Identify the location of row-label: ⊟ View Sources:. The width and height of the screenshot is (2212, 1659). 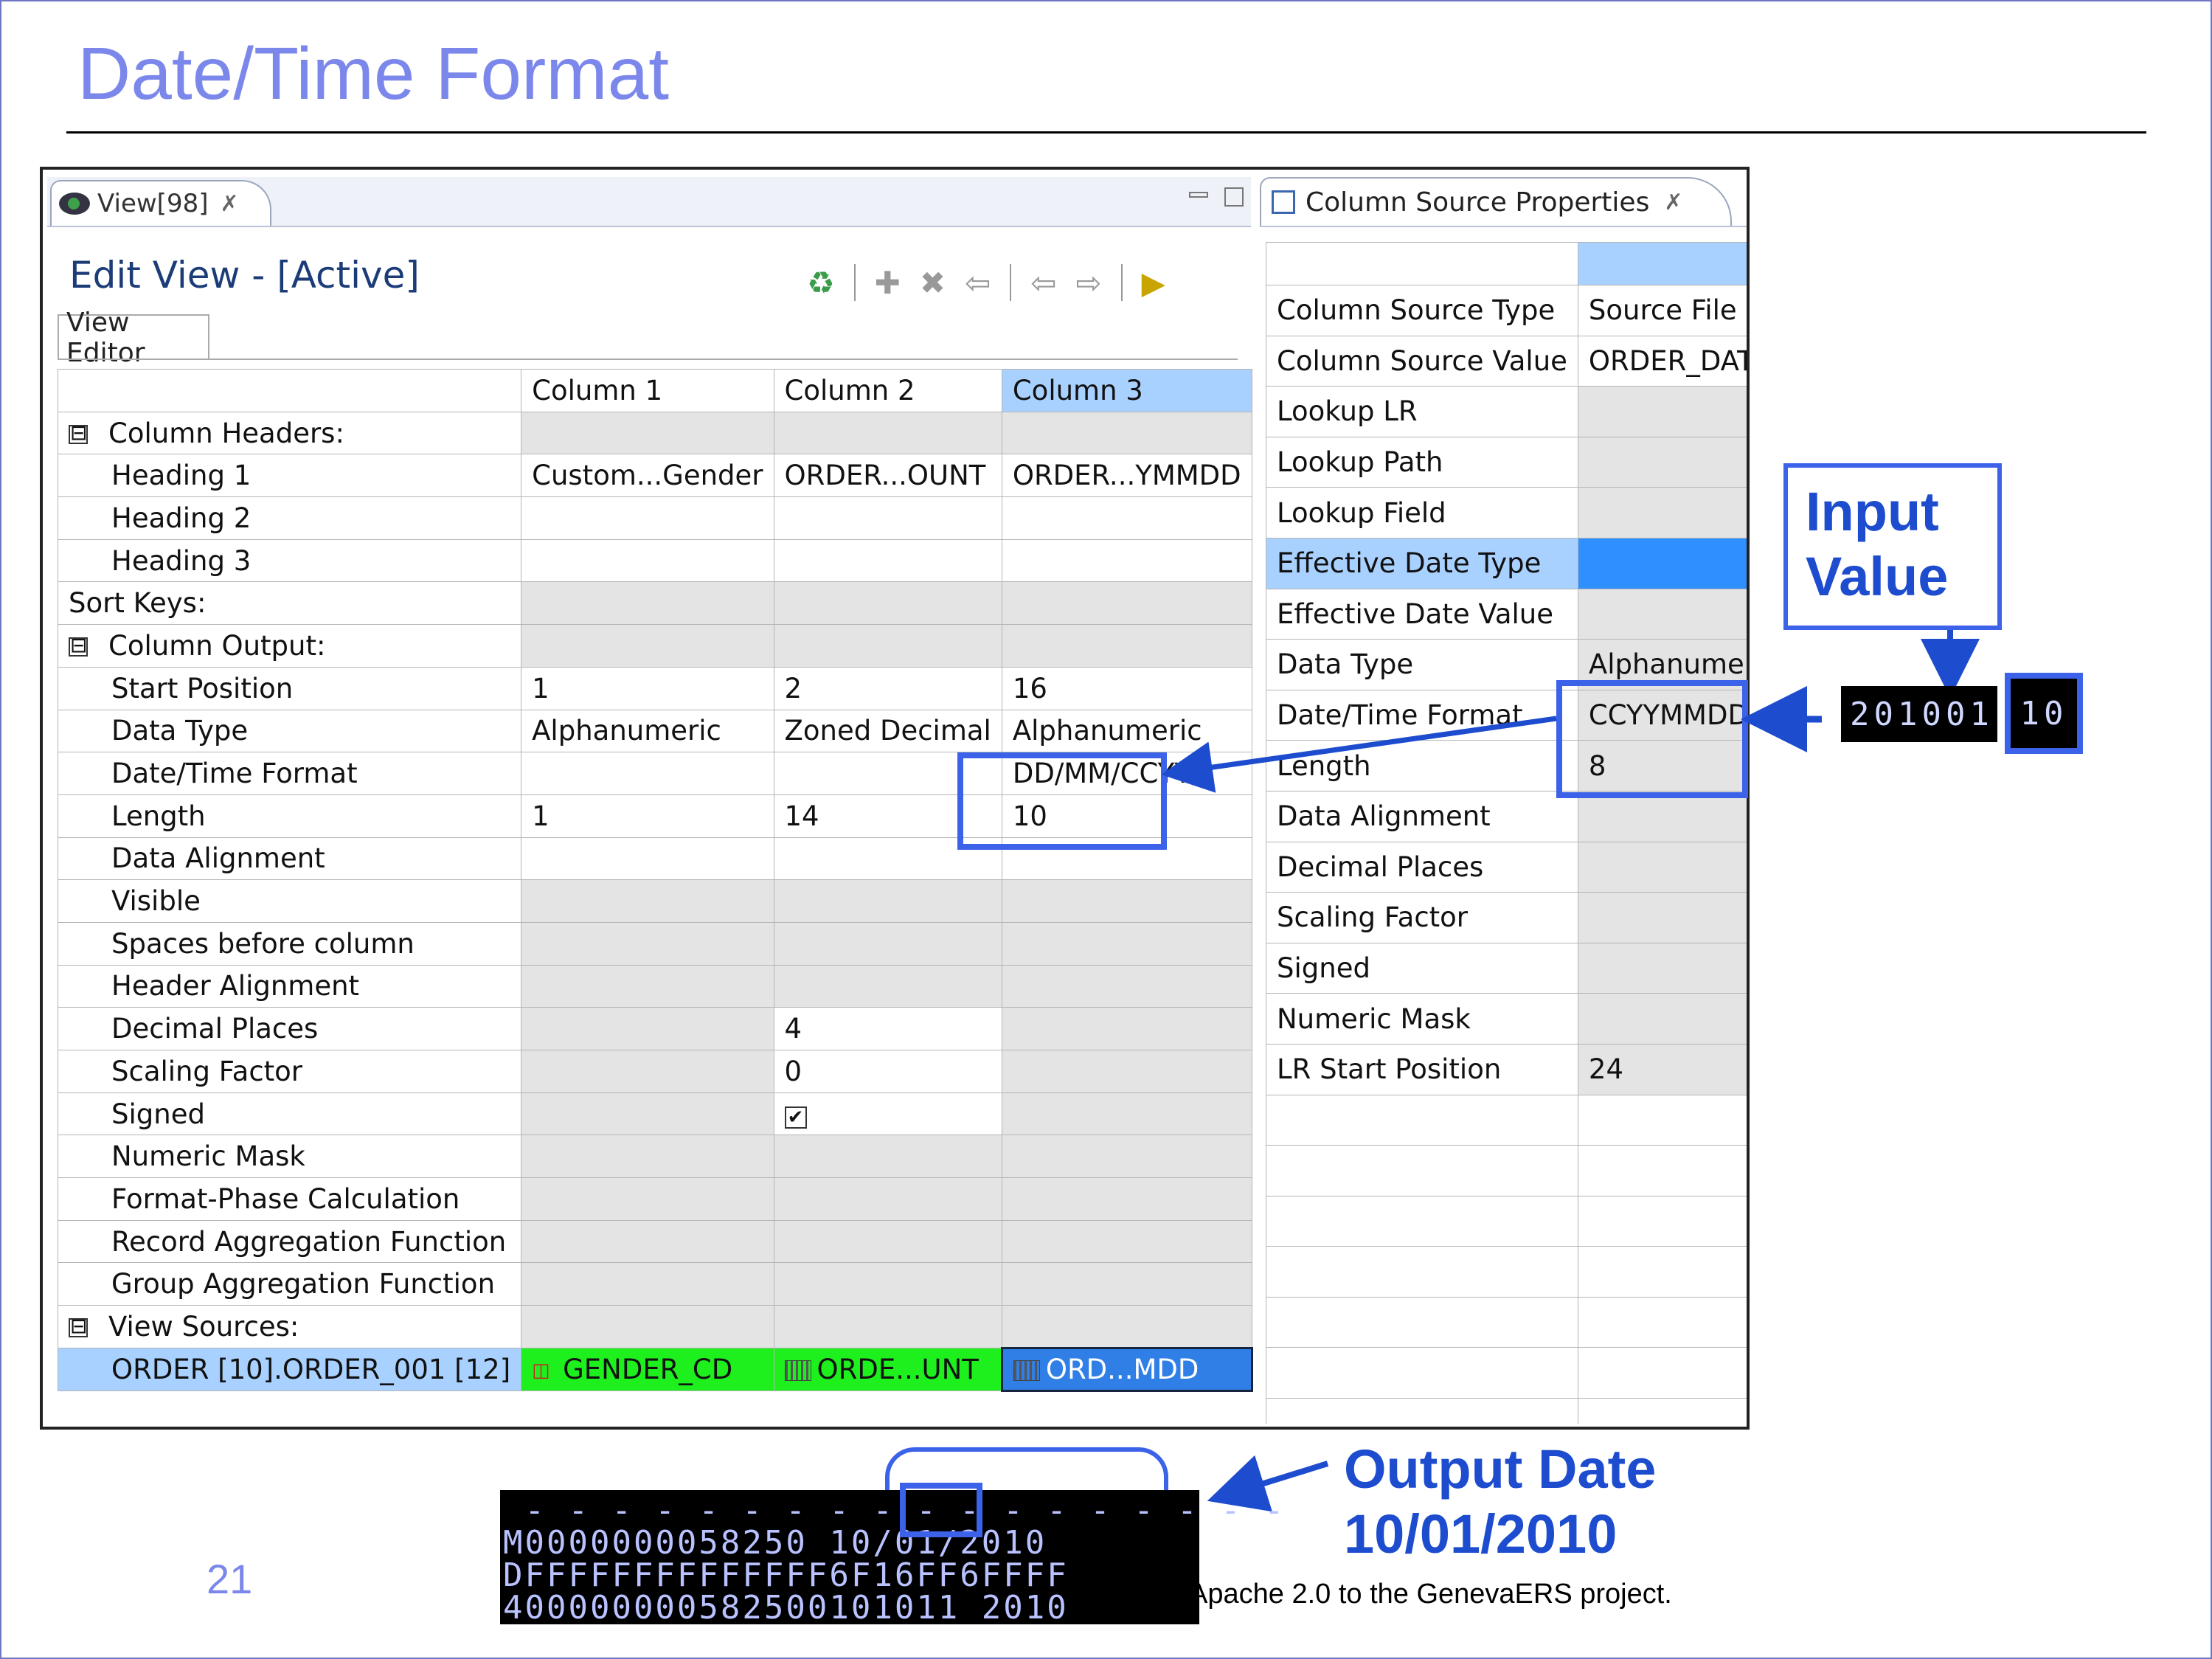
(289, 1326).